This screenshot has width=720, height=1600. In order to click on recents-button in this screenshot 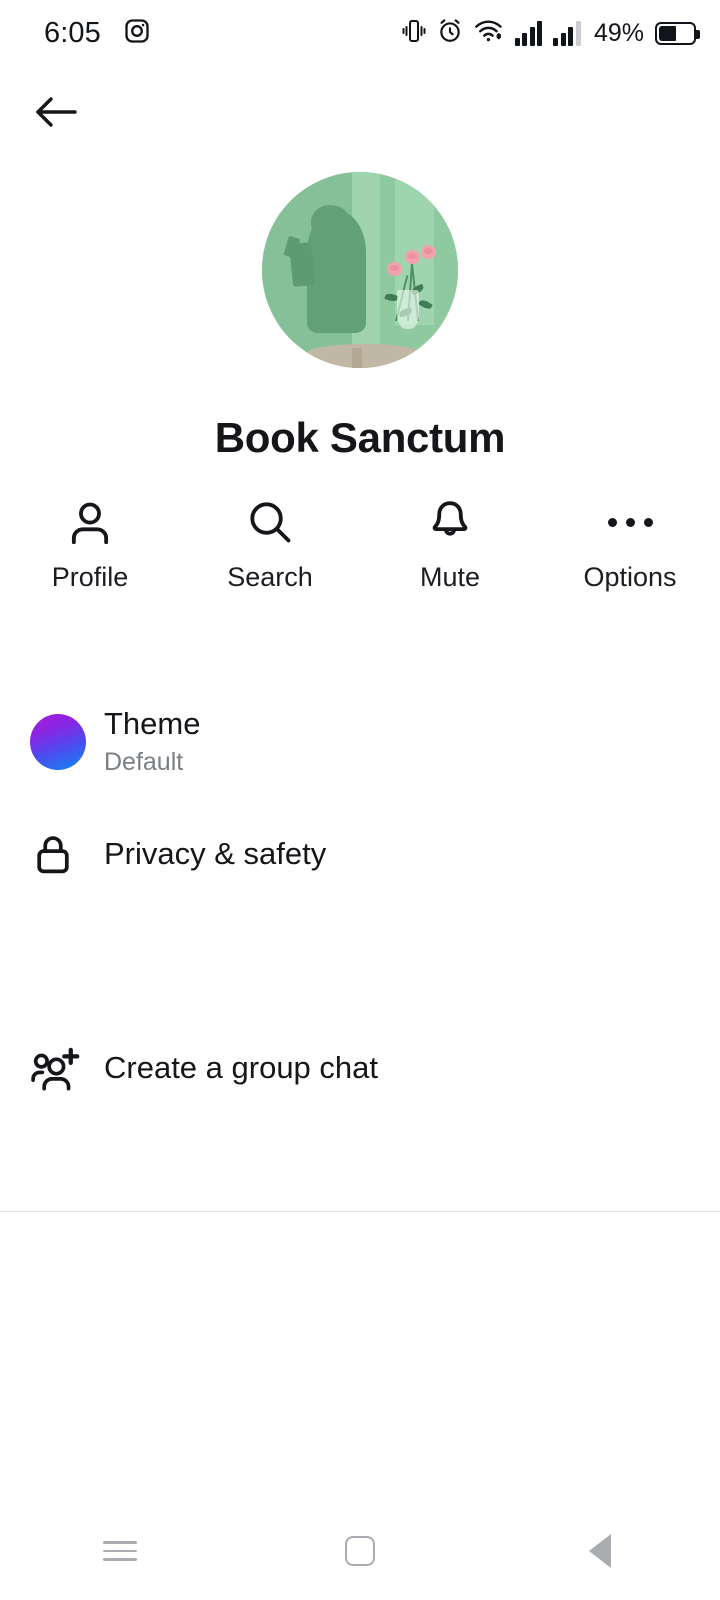, I will do `click(120, 1551)`.